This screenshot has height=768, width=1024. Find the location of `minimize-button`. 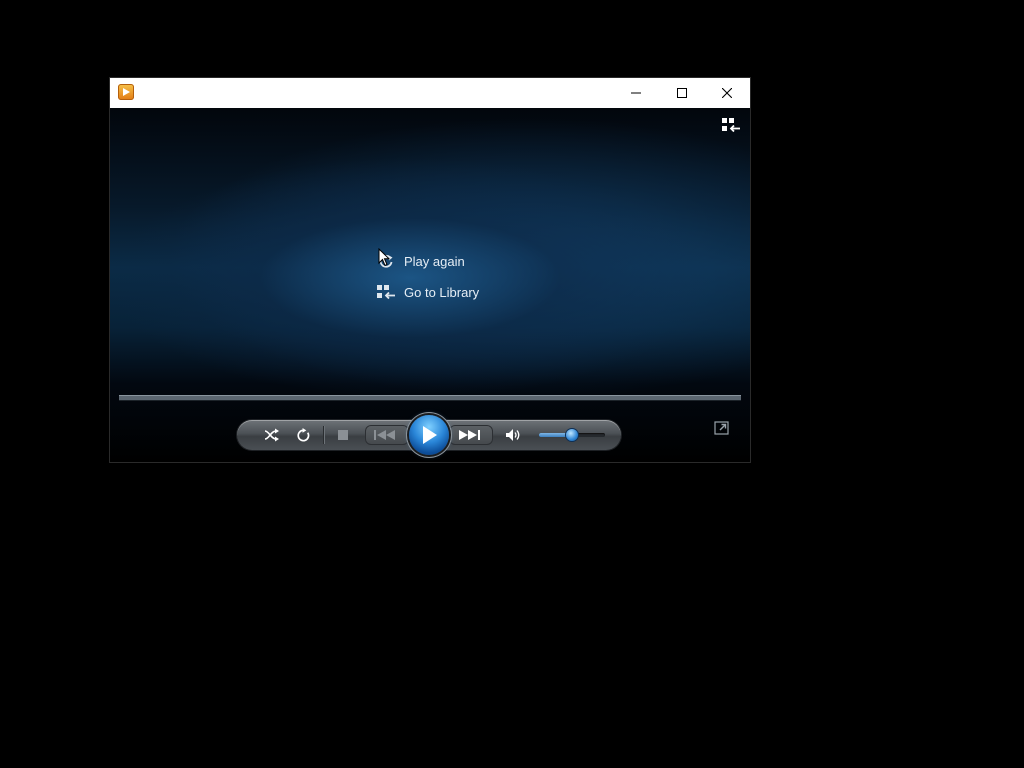

minimize-button is located at coordinates (636, 93).